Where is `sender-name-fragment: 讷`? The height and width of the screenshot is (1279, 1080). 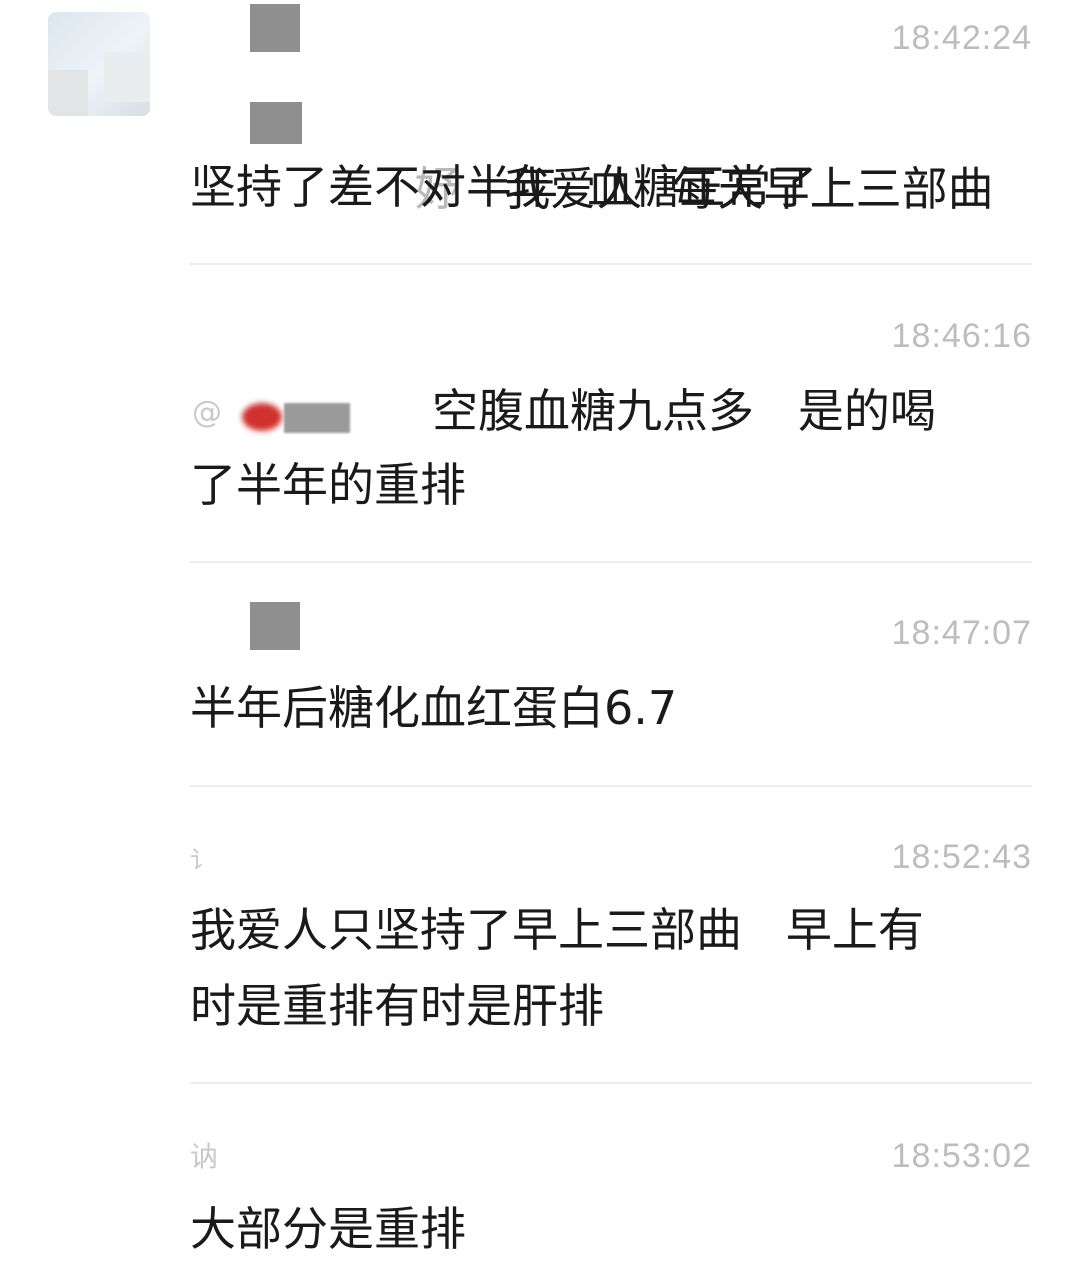 sender-name-fragment: 讷 is located at coordinates (204, 1156).